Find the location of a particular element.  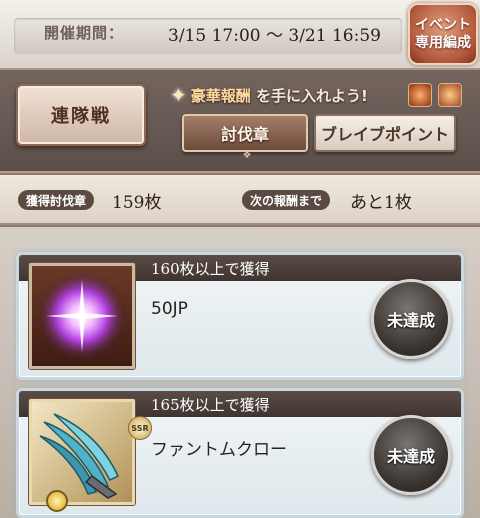

period-label: 開催期間： is located at coordinates (84, 33).